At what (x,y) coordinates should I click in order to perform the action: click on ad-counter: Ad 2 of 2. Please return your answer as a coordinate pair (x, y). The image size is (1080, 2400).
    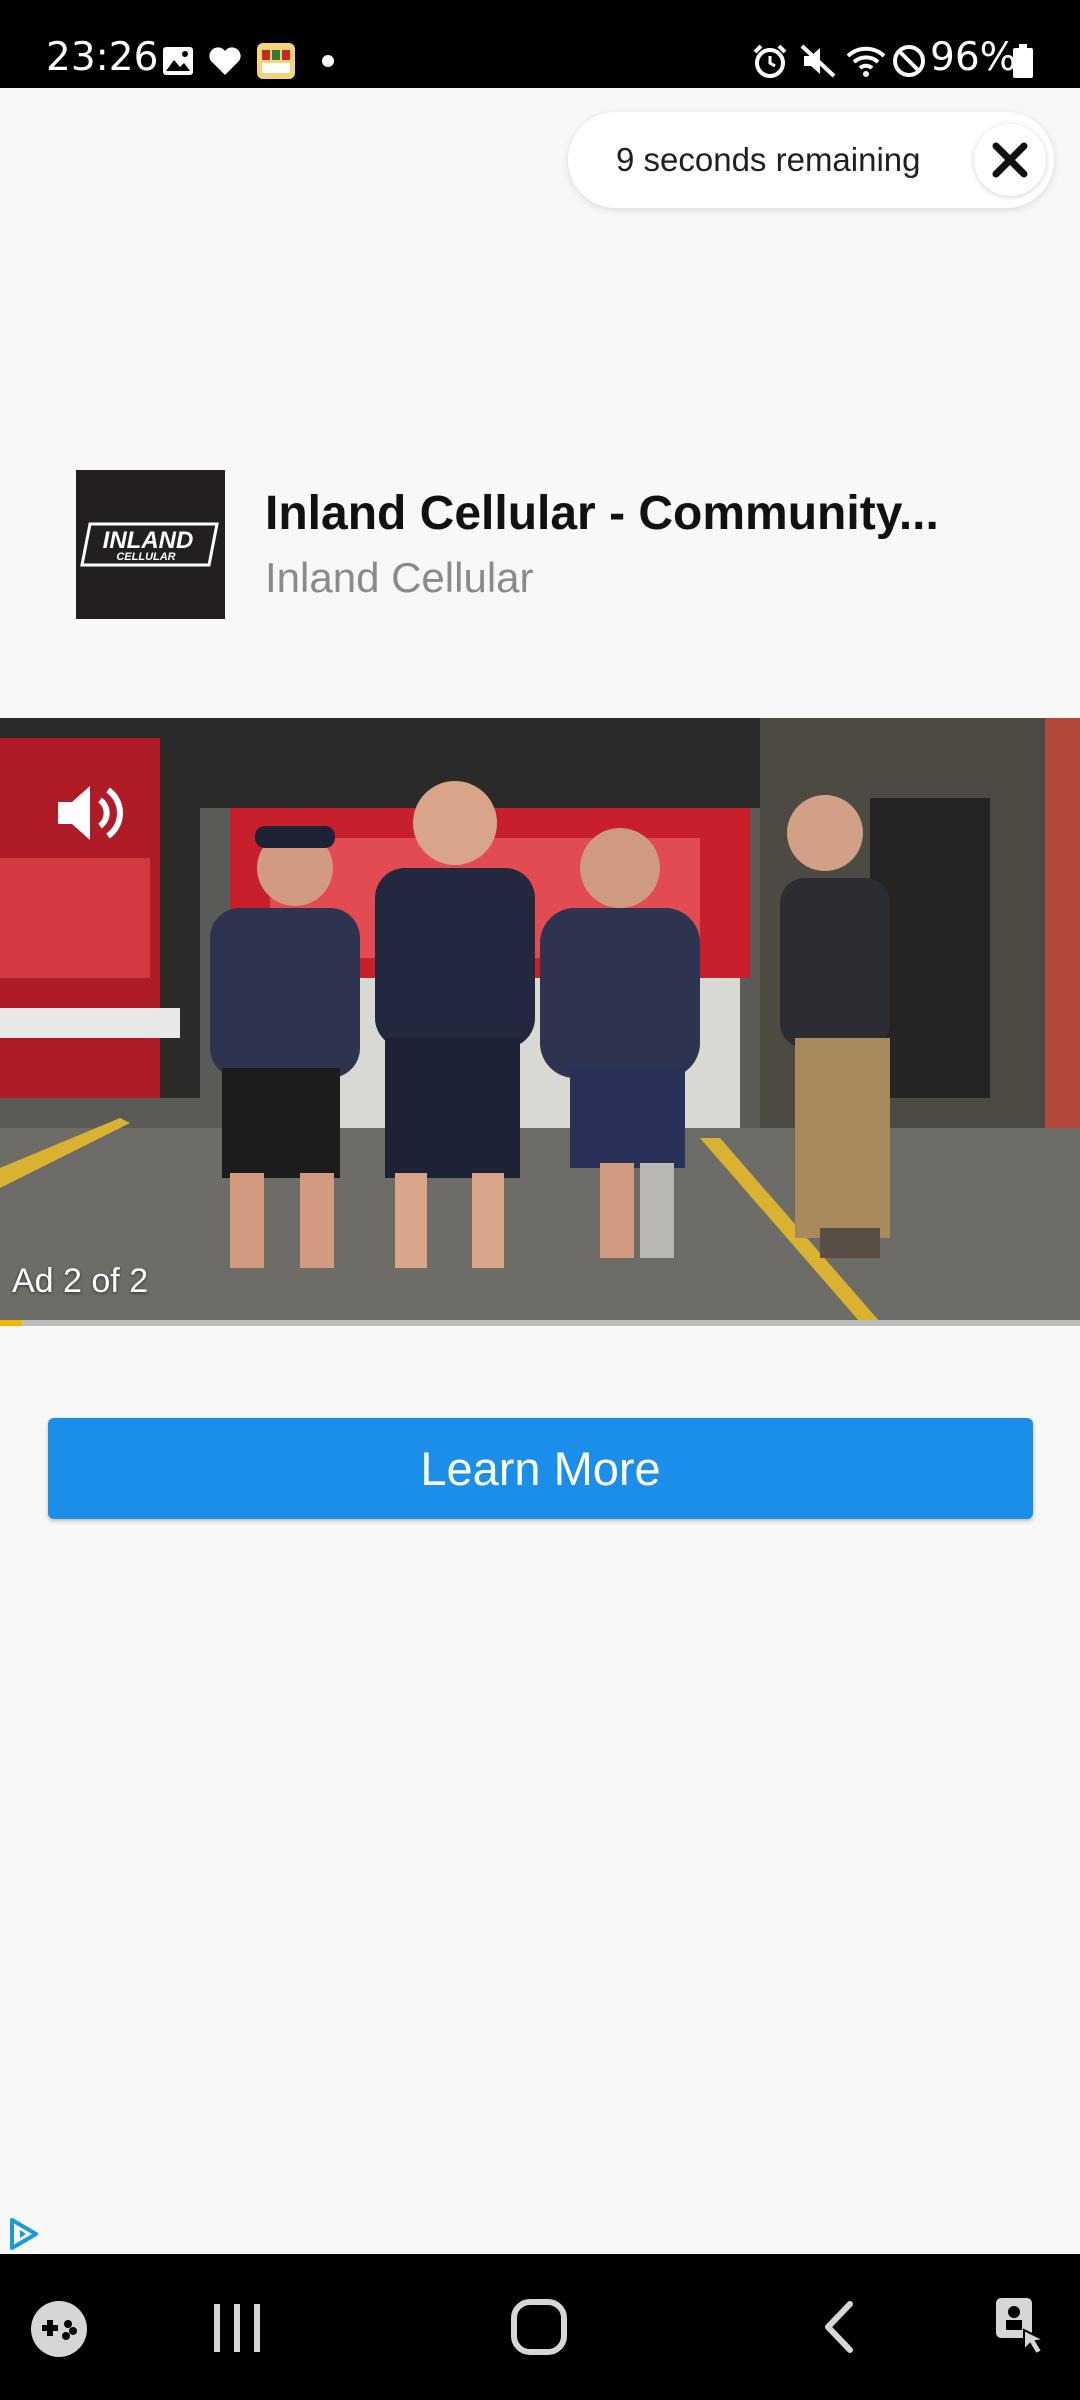
    Looking at the image, I should click on (80, 1281).